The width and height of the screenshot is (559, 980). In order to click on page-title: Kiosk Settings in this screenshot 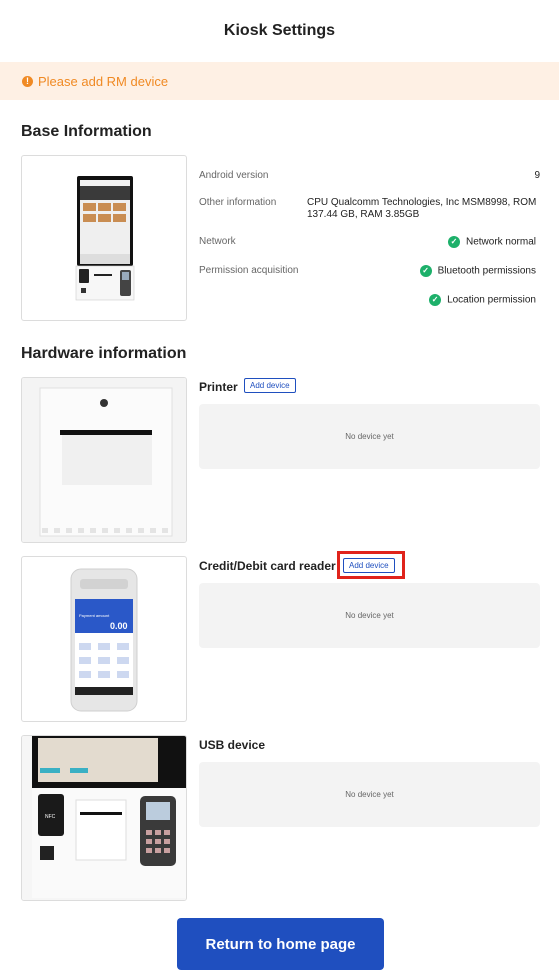, I will do `click(279, 30)`.